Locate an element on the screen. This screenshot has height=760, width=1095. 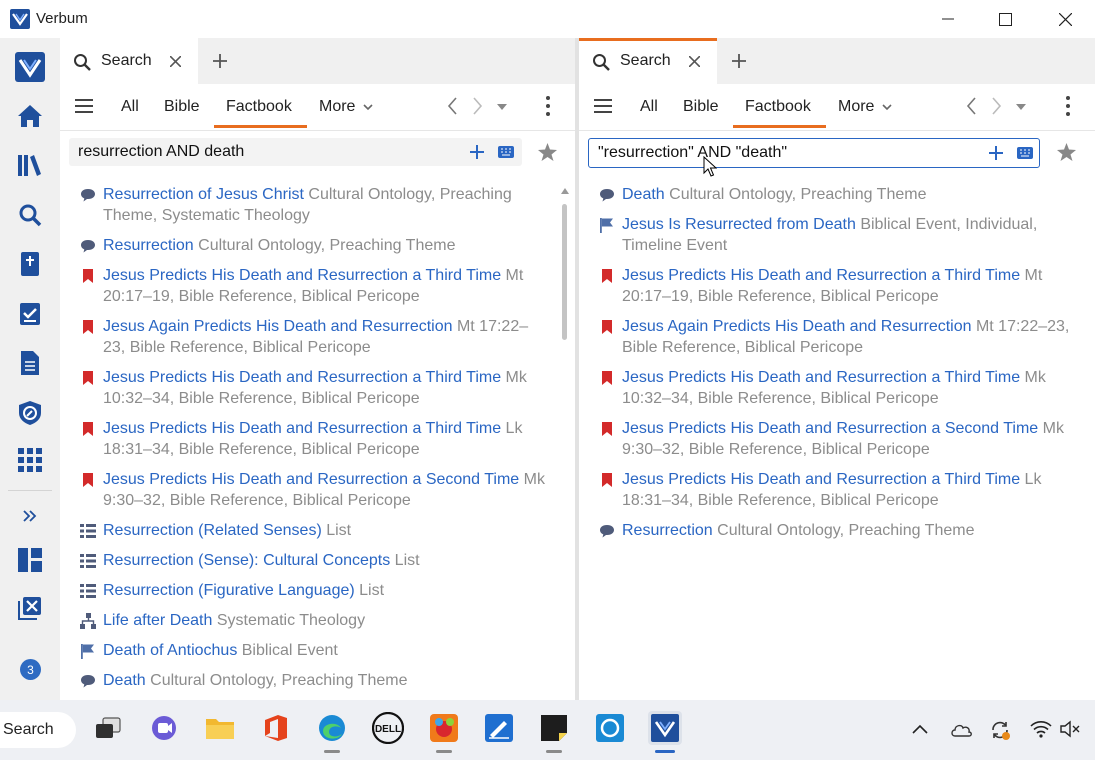
edge-browser-button is located at coordinates (332, 728).